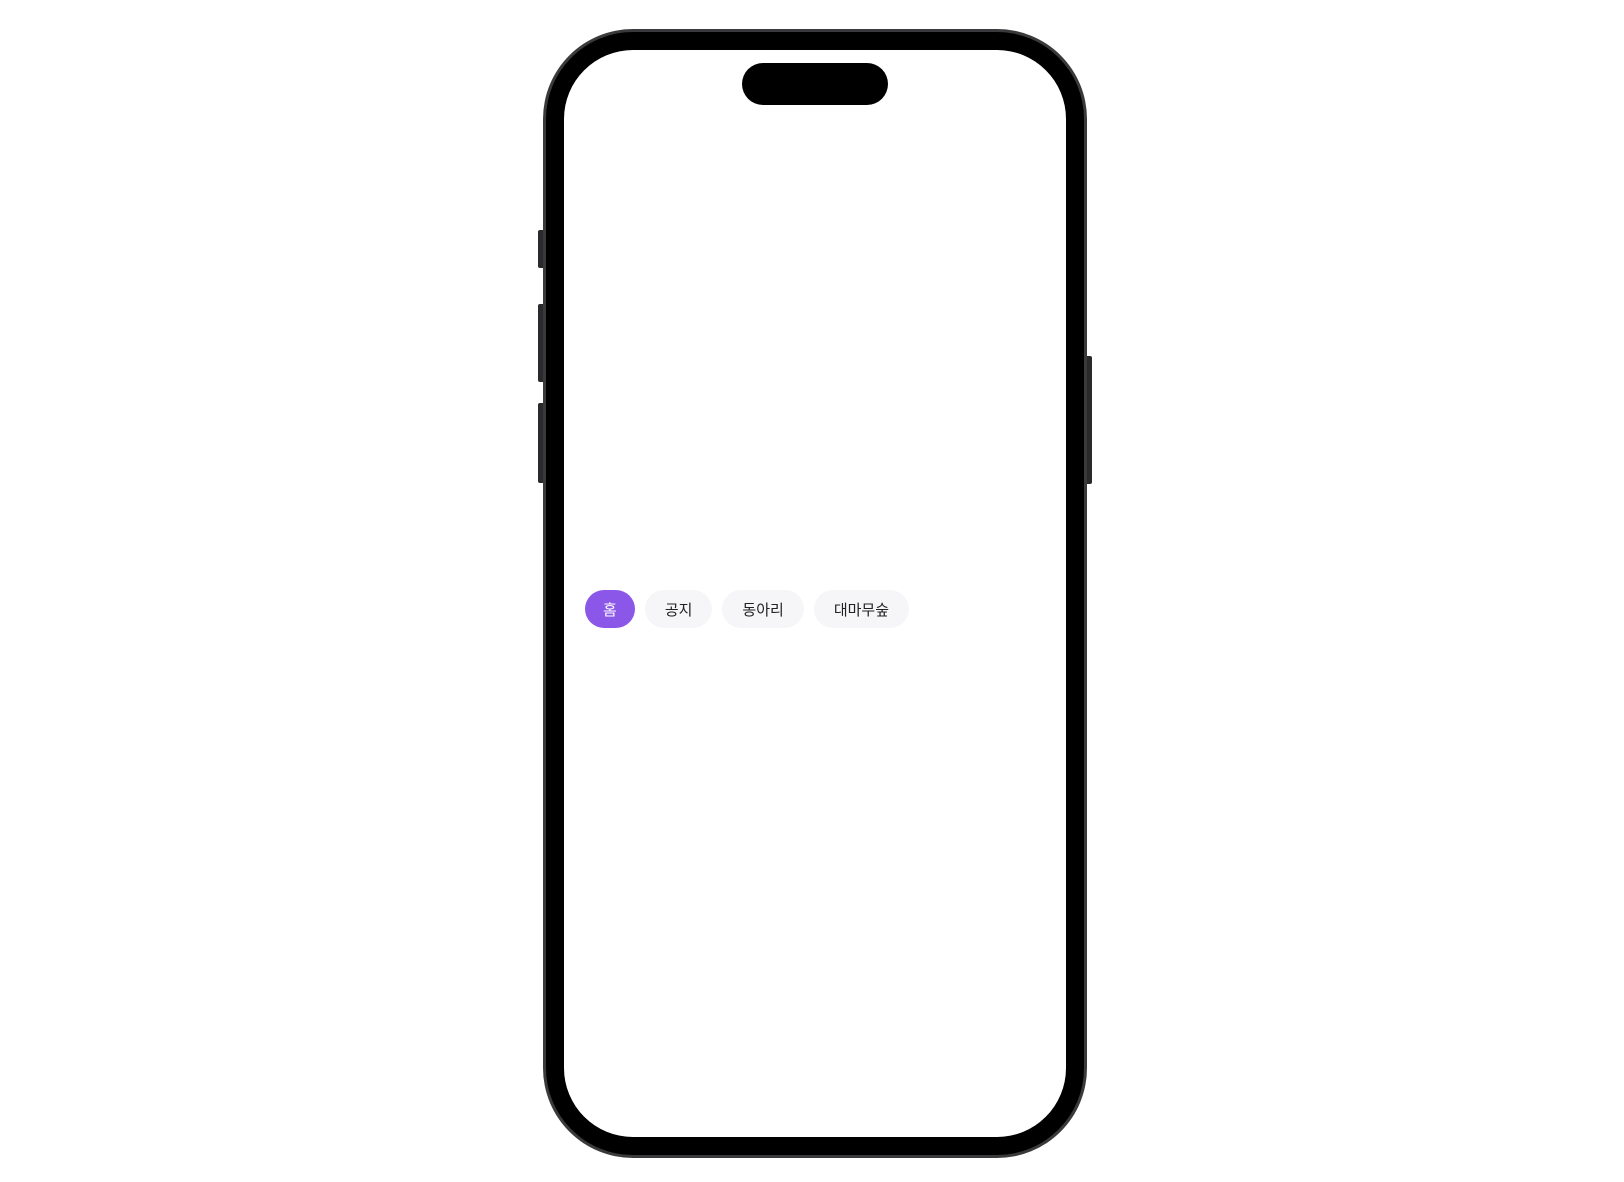  I want to click on category-tab-bar: 홈 공지 동아리 대마무숲, so click(747, 609).